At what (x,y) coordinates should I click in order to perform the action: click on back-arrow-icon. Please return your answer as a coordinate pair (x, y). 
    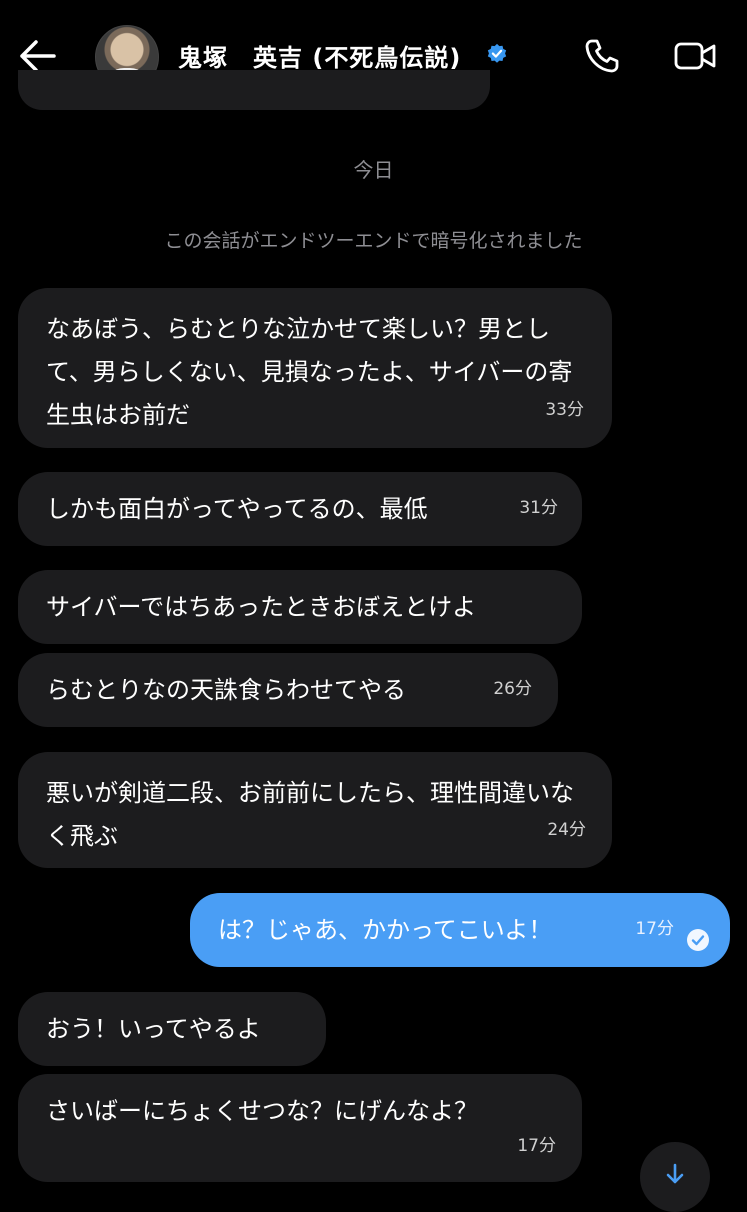
    Looking at the image, I should click on (38, 56).